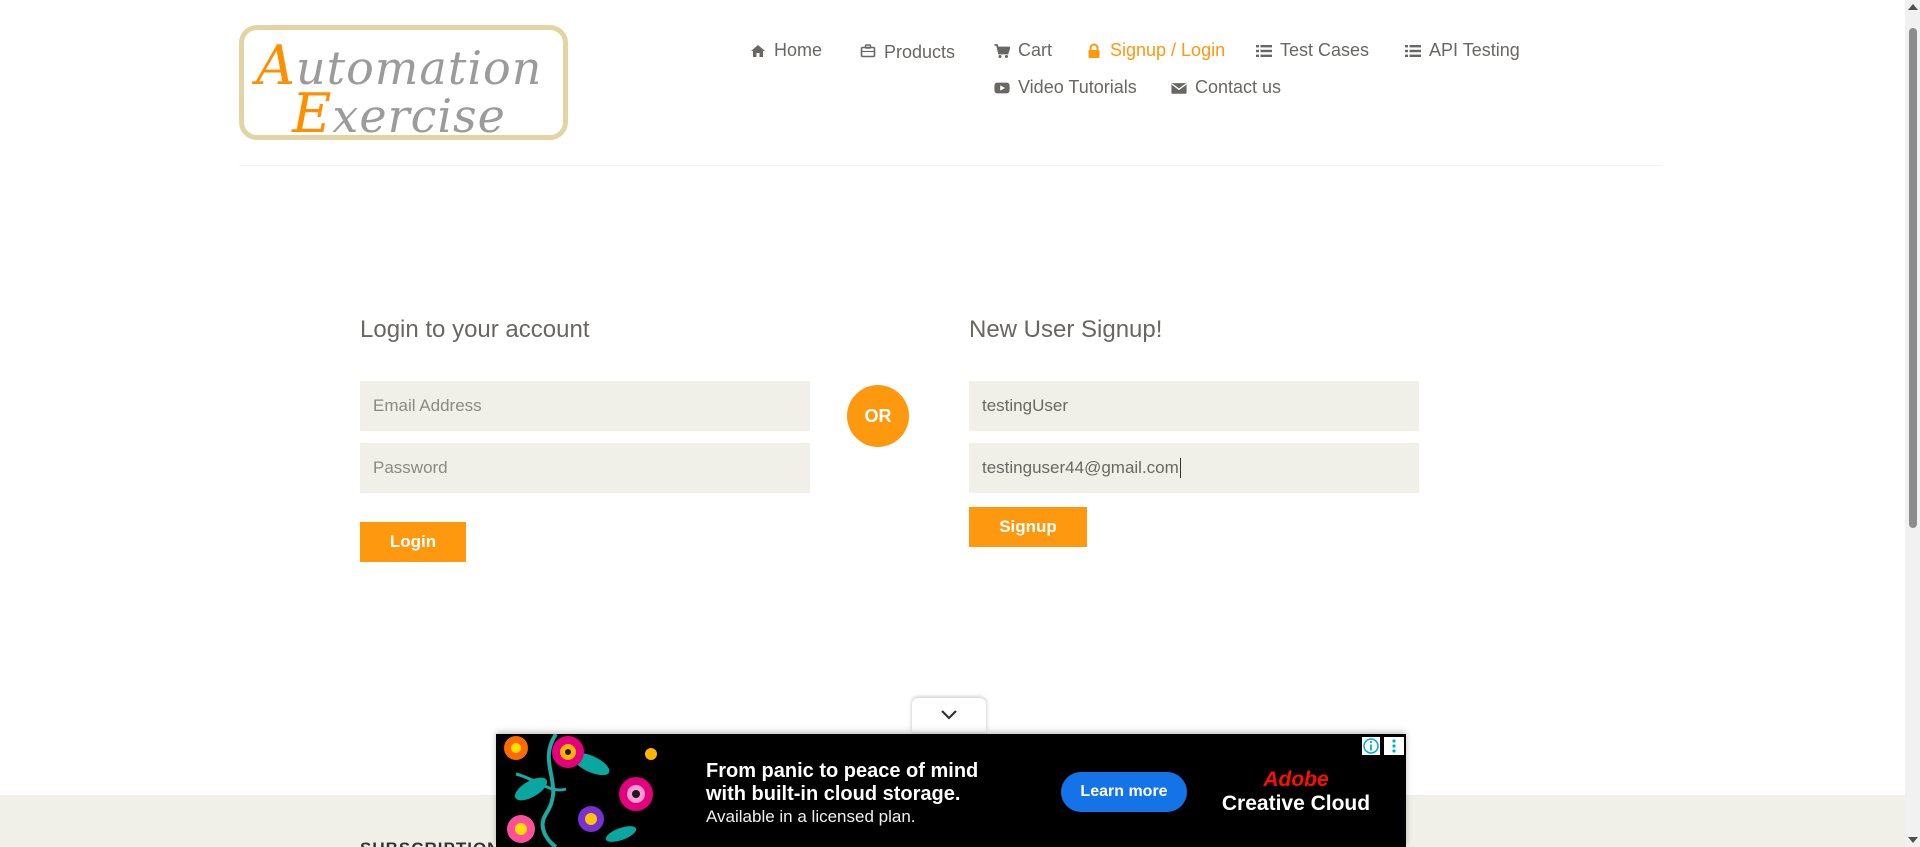 Image resolution: width=1920 pixels, height=847 pixels. I want to click on ad-headline-1: From panic to peace of mind, so click(842, 771).